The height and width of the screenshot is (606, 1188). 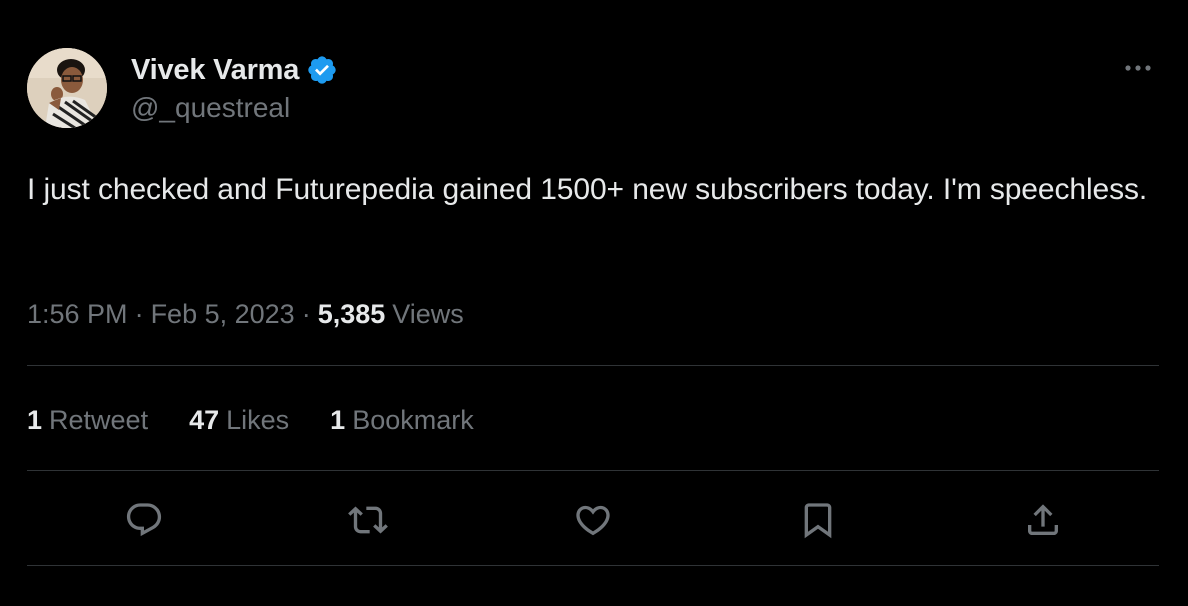 I want to click on heart-icon, so click(x=593, y=520).